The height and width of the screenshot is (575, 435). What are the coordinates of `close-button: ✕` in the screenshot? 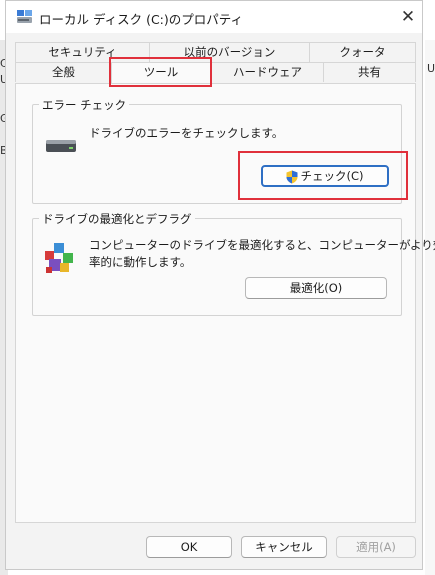 It's located at (408, 17).